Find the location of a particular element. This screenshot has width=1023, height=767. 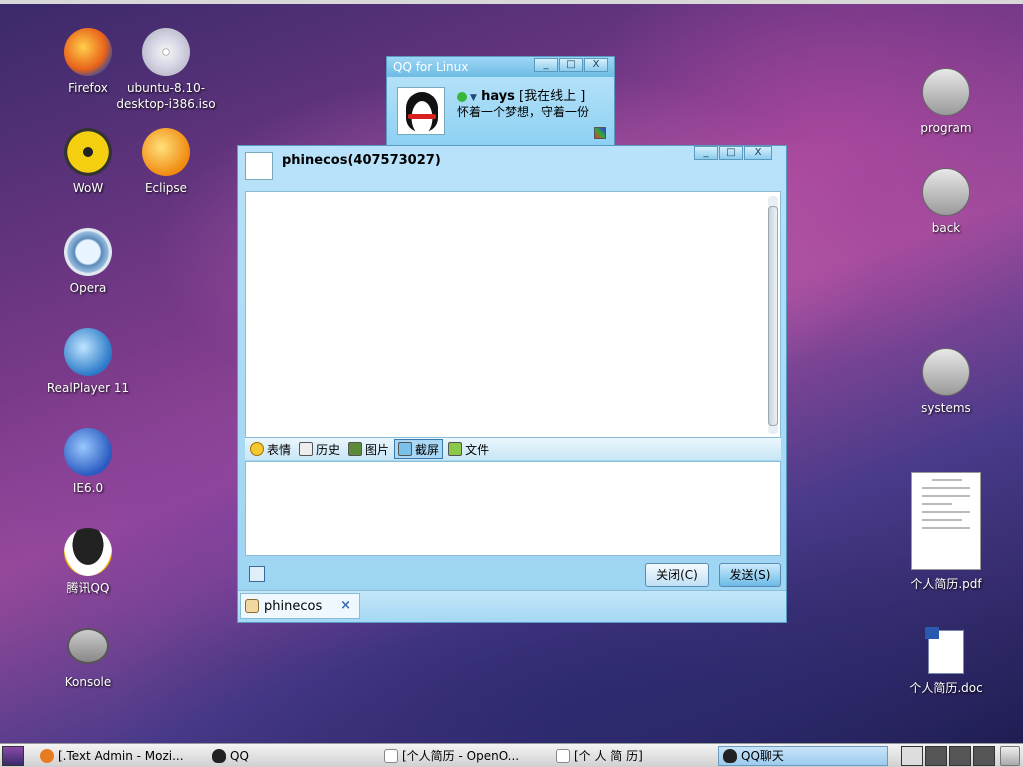

desktop-icon-back: back is located at coordinates (946, 202).